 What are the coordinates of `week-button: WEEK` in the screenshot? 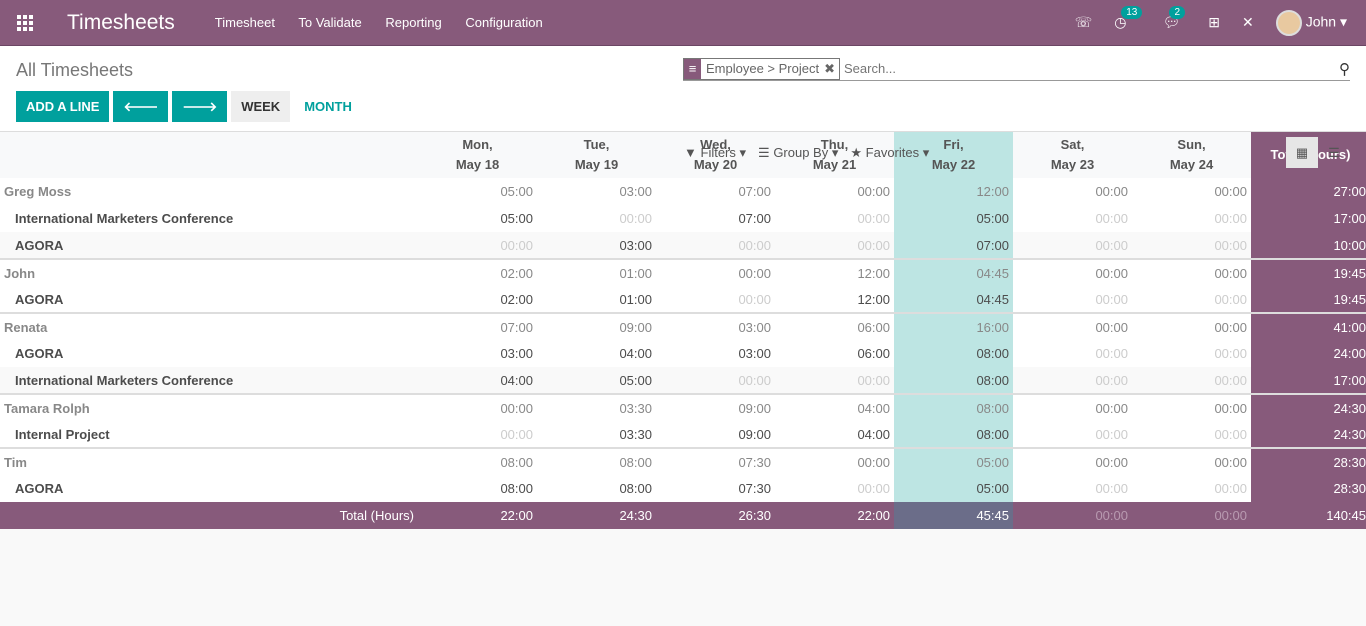 It's located at (261, 106).